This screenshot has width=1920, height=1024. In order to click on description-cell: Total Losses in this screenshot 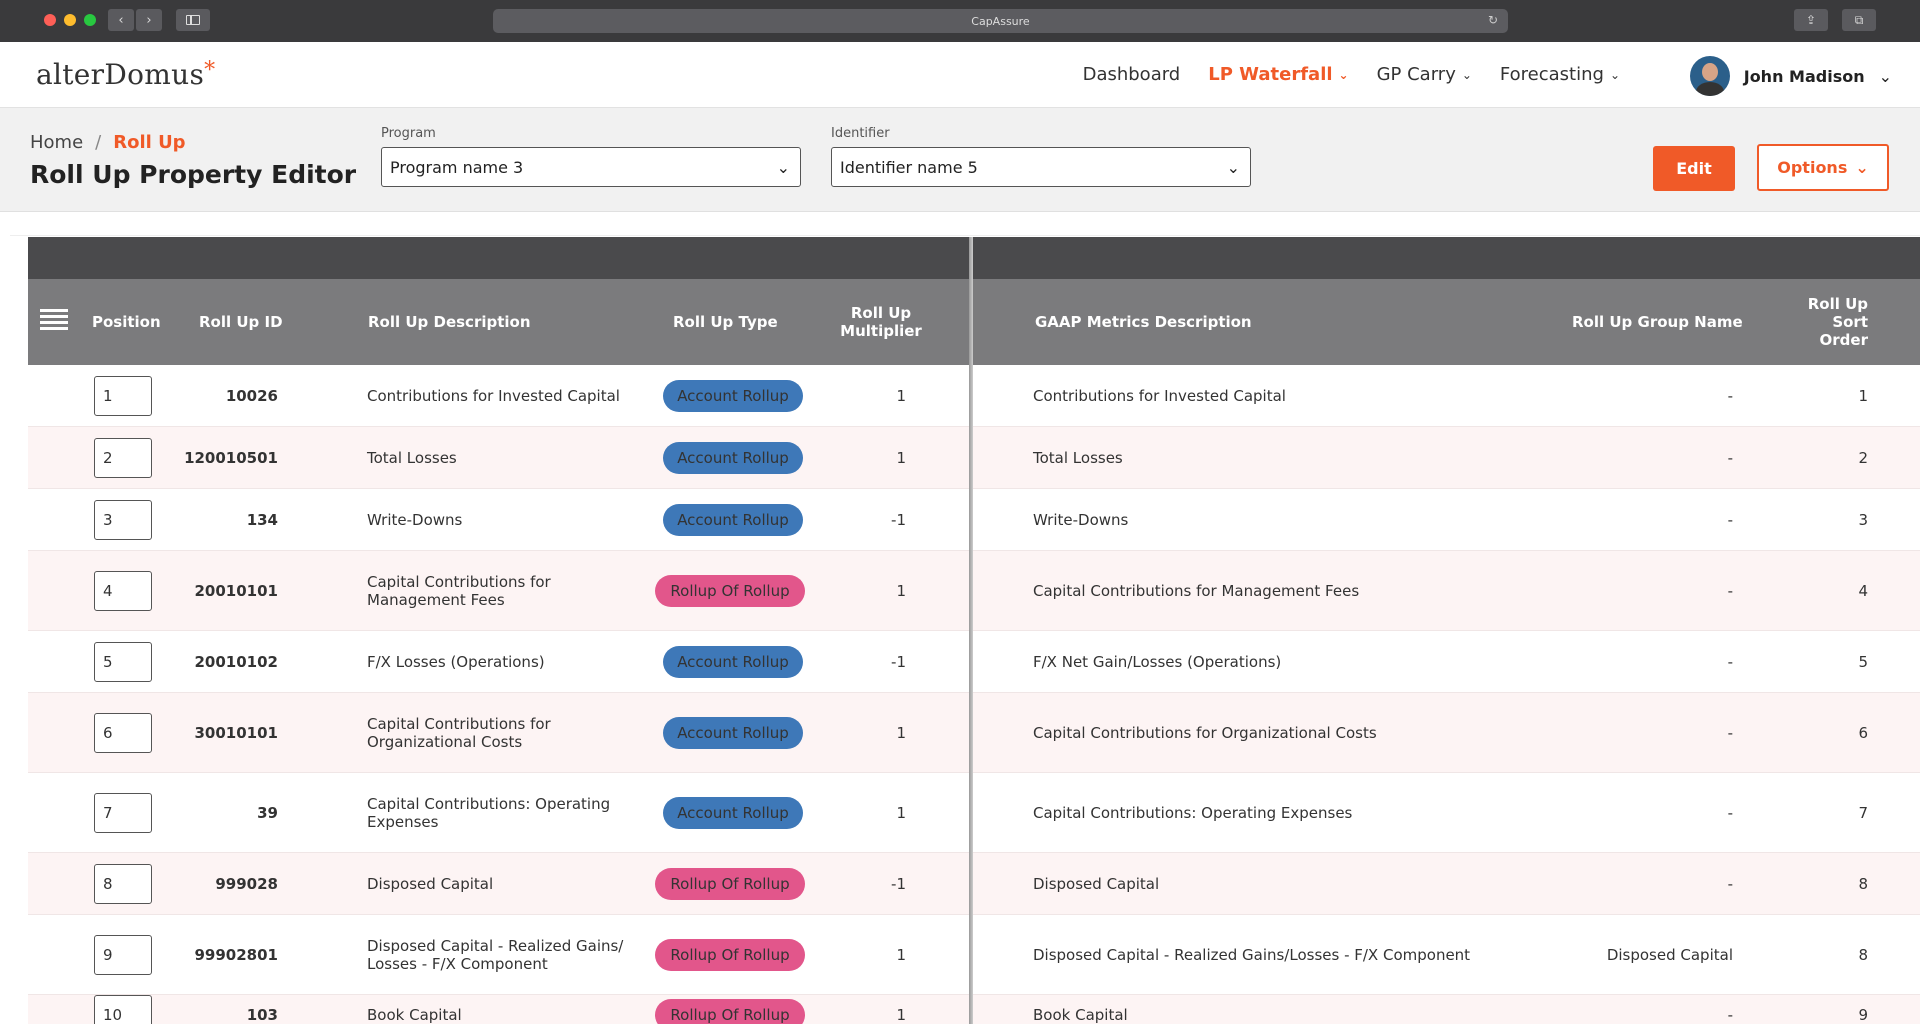, I will do `click(412, 458)`.